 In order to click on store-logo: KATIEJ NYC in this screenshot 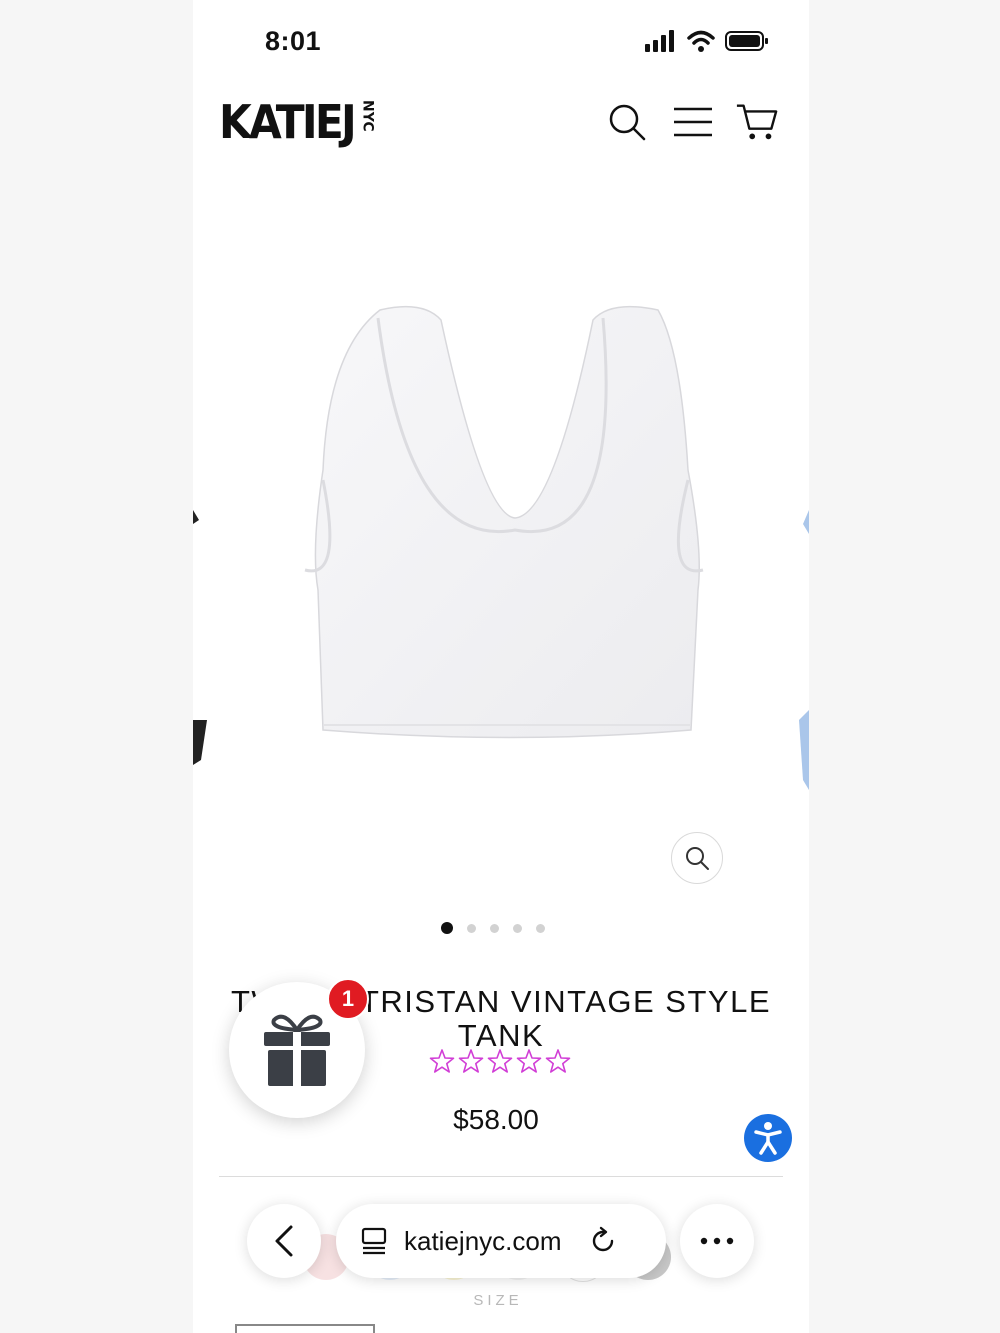, I will do `click(297, 122)`.